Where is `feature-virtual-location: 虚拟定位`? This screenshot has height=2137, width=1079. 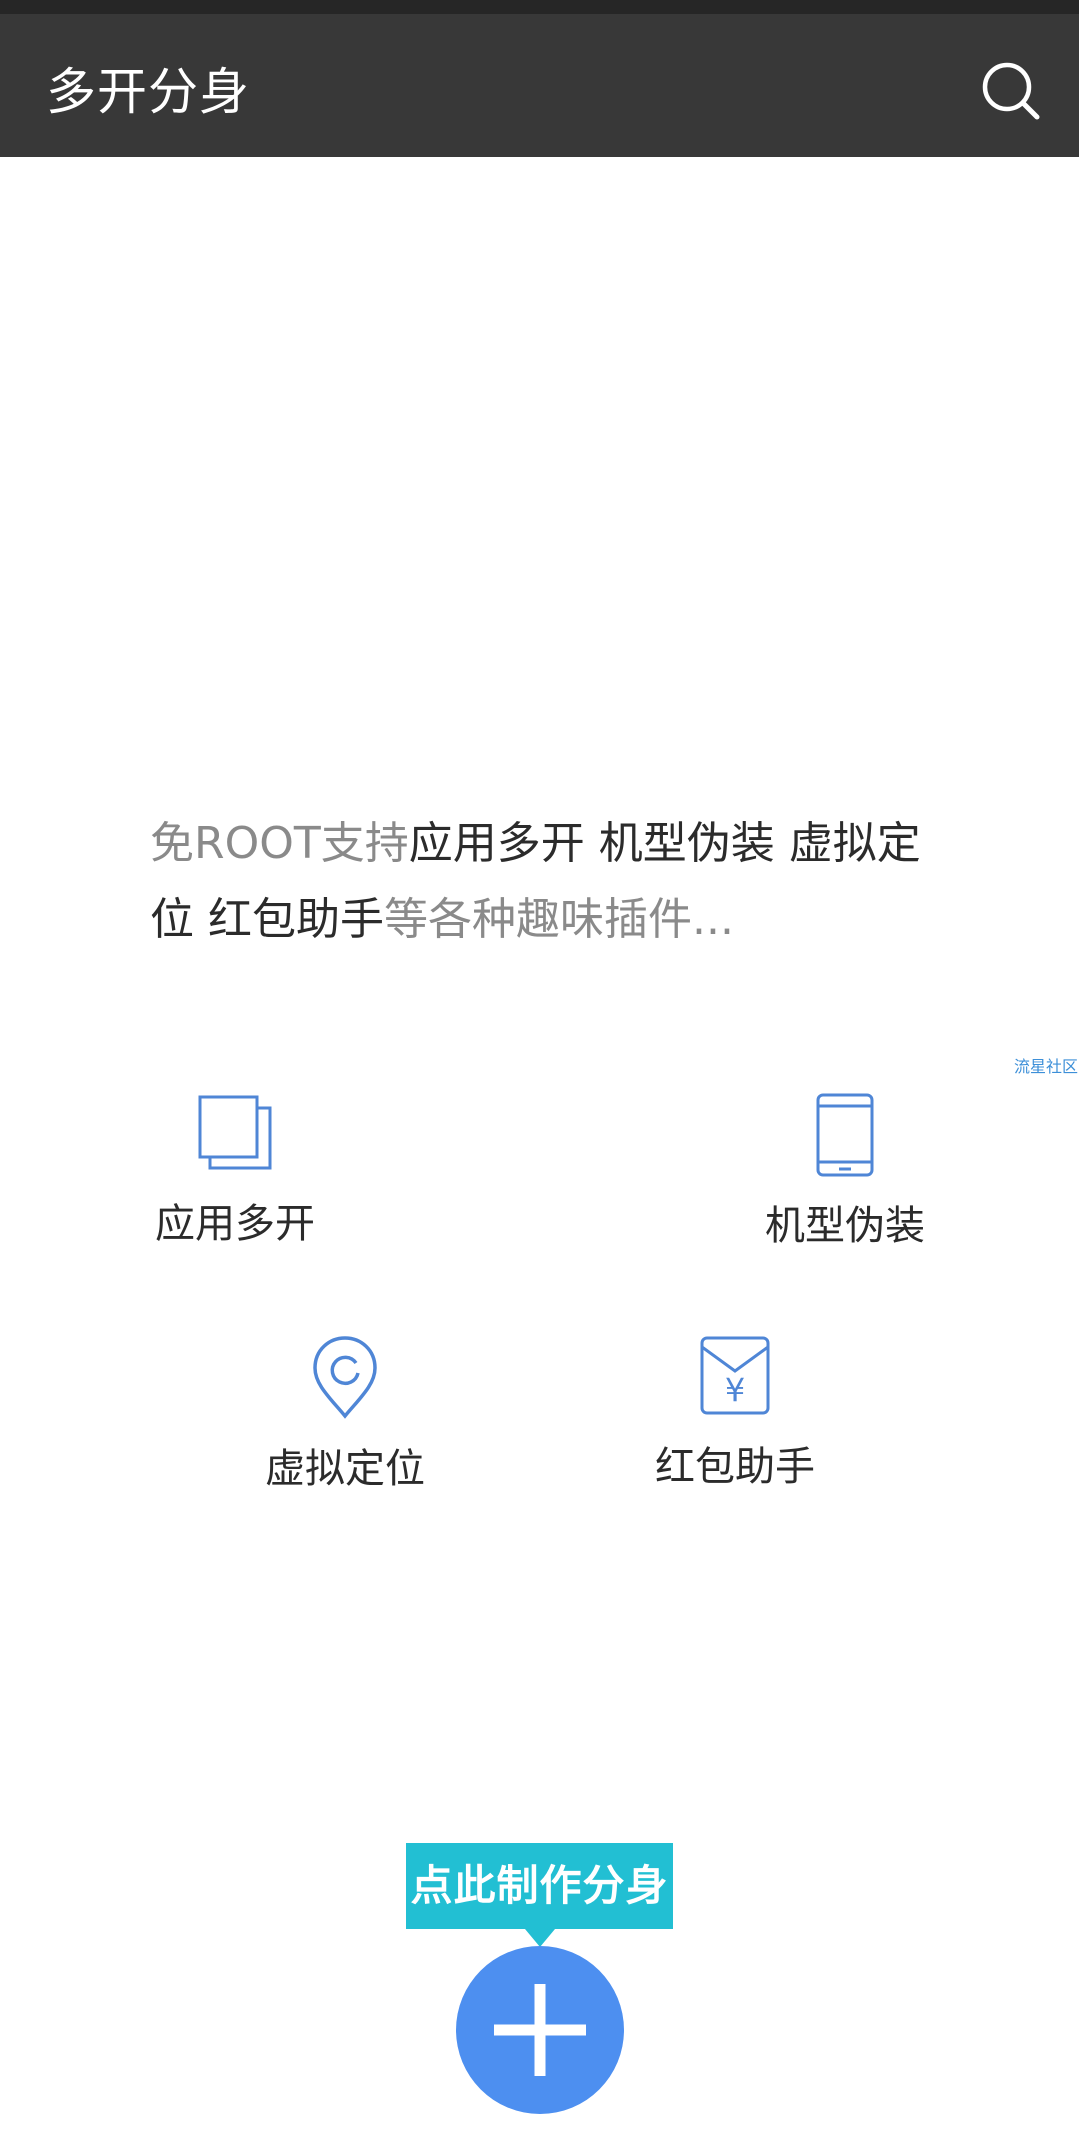 feature-virtual-location: 虚拟定位 is located at coordinates (345, 1414).